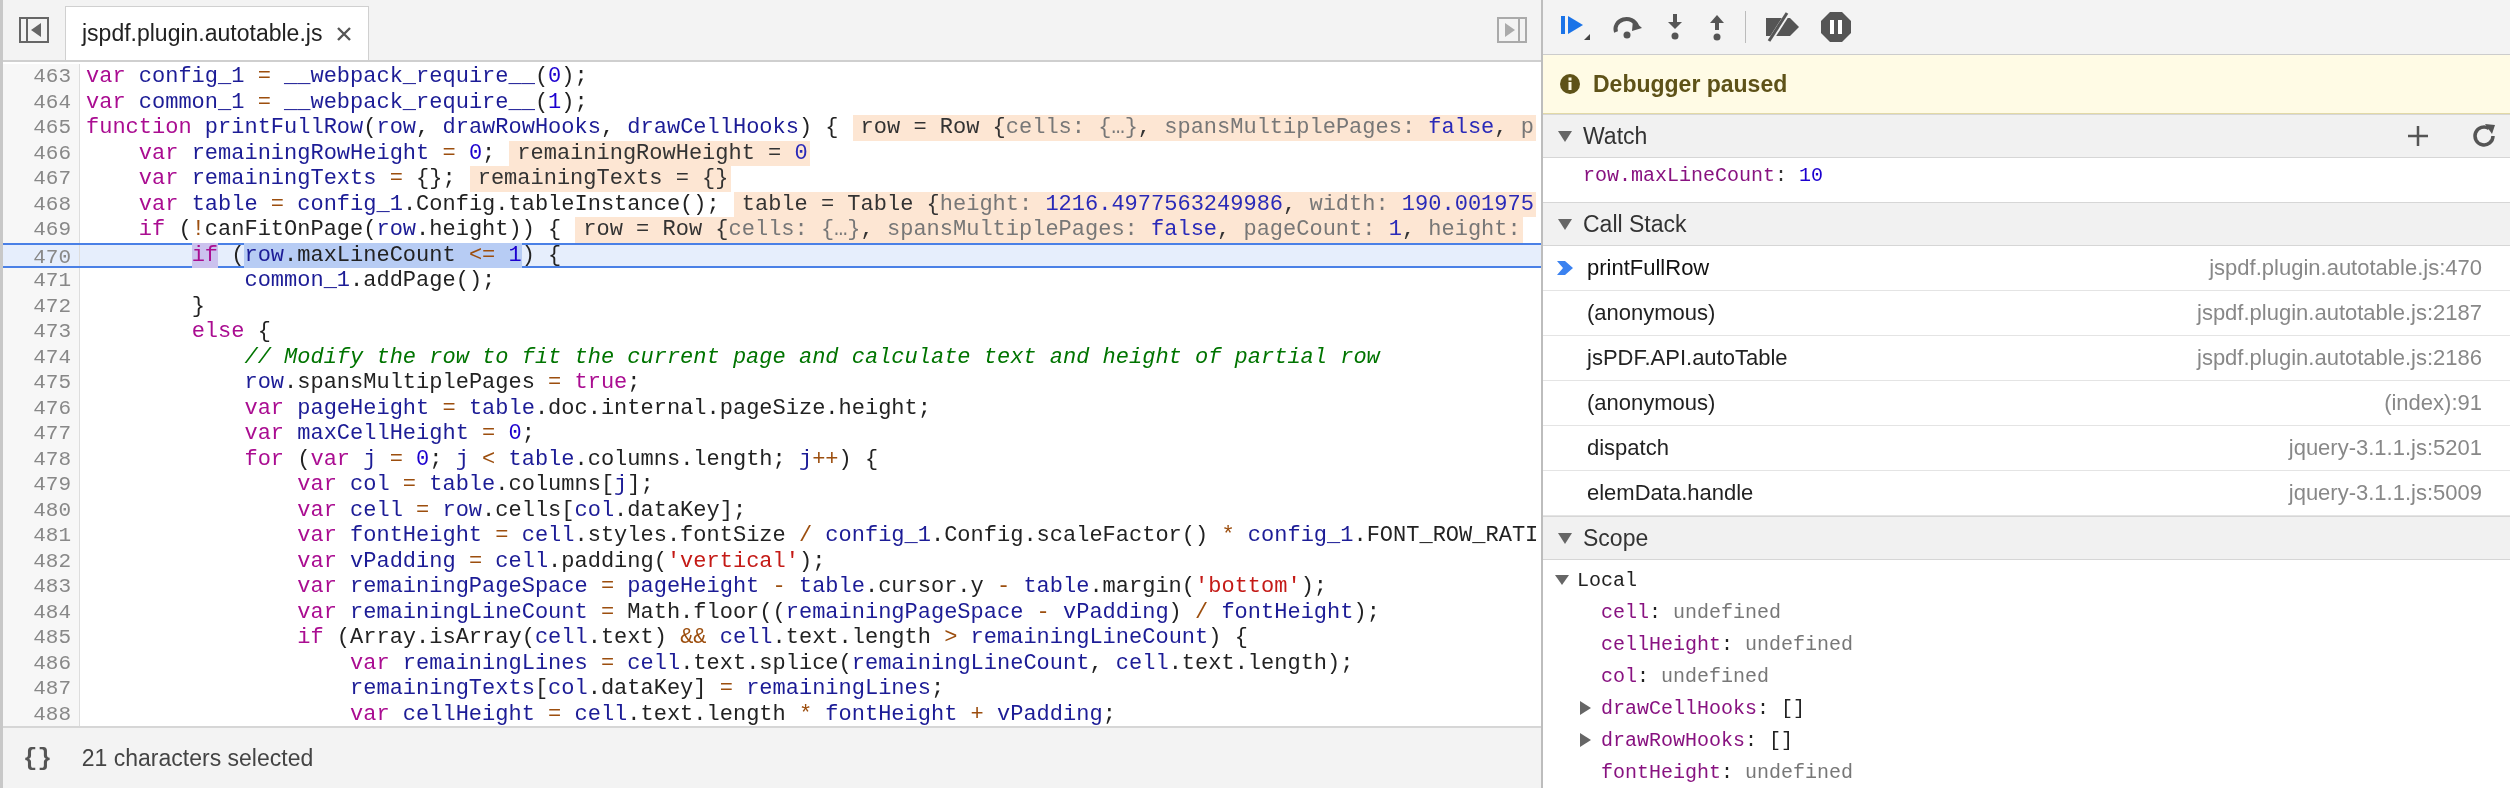 The image size is (2510, 788). I want to click on close-icon, so click(344, 33).